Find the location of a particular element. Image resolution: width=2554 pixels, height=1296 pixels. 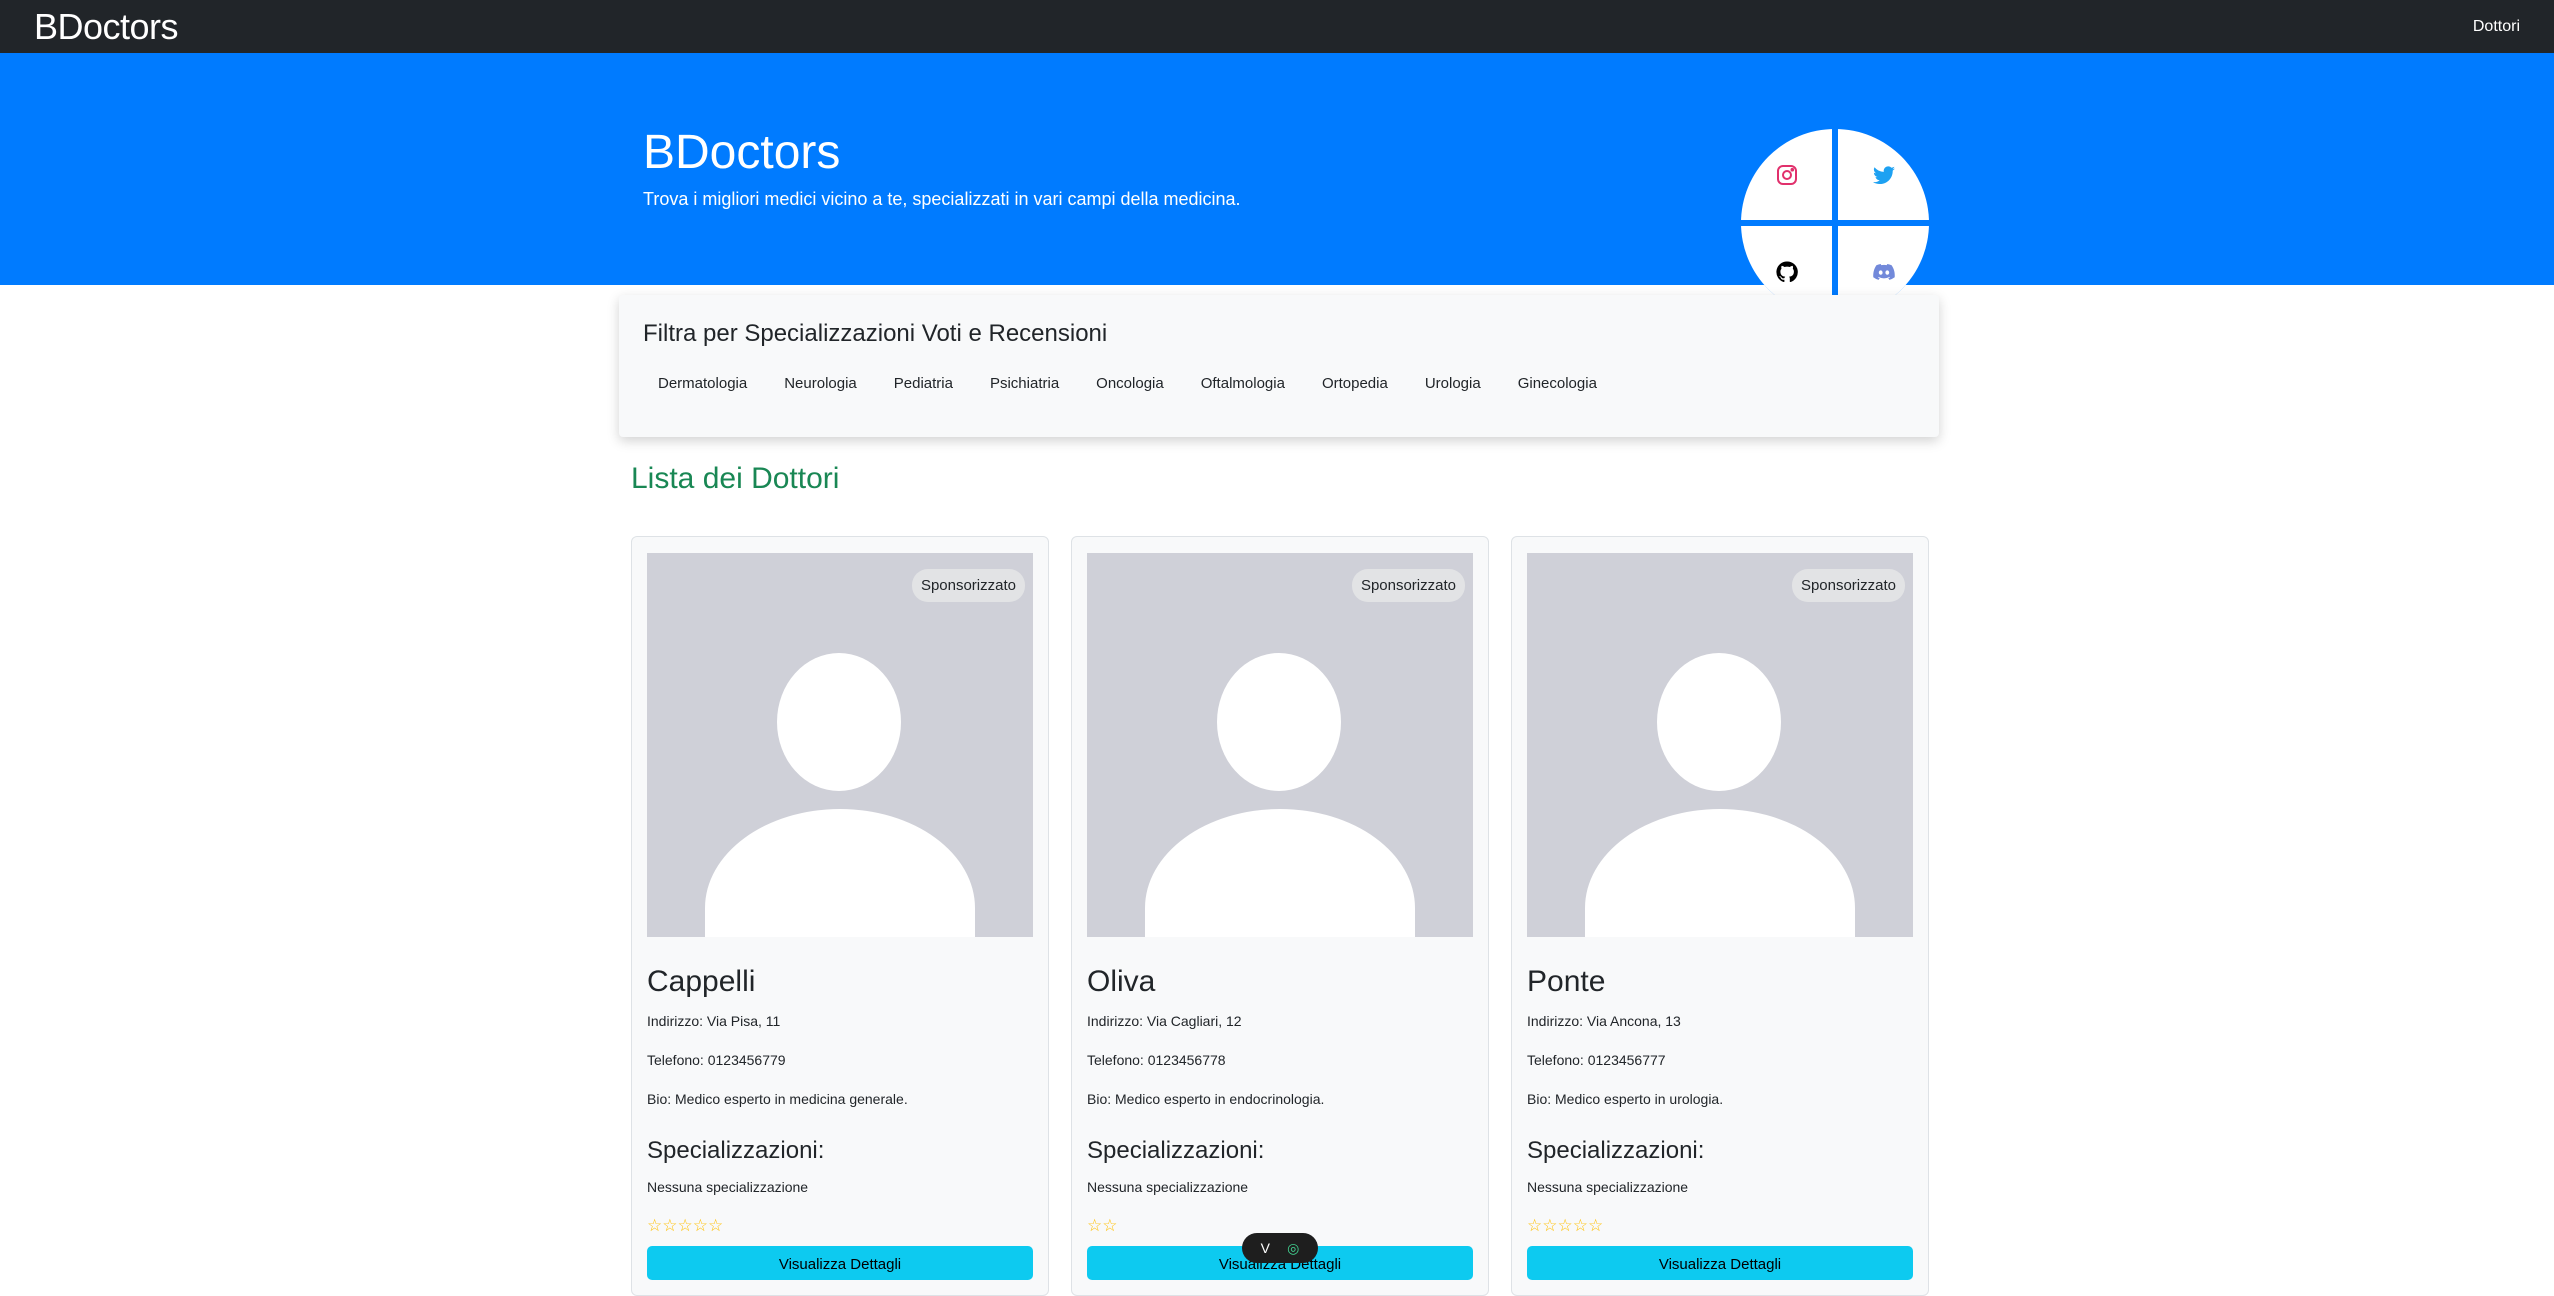

instagram-link is located at coordinates (1786, 174).